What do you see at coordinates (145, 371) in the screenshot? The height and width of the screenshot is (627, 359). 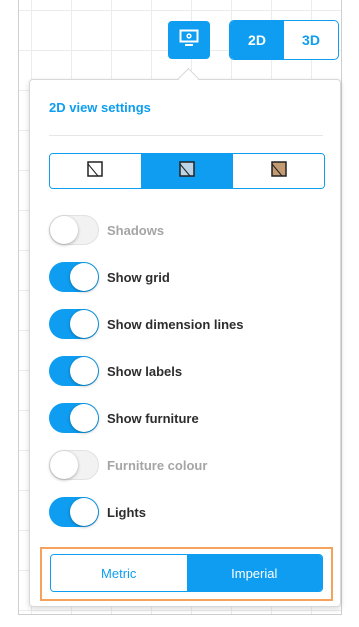 I see `show-labels-label: Show labels` at bounding box center [145, 371].